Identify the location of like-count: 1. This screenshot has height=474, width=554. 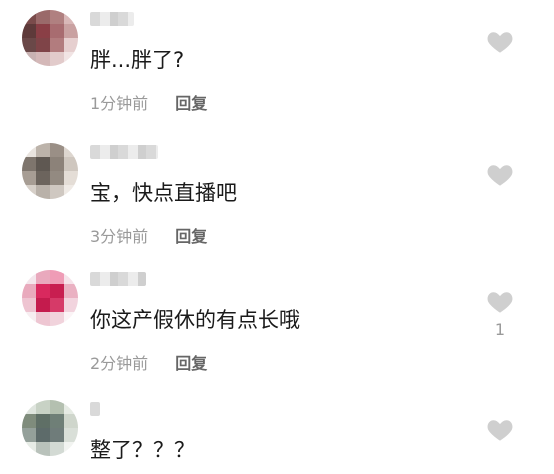
(500, 329).